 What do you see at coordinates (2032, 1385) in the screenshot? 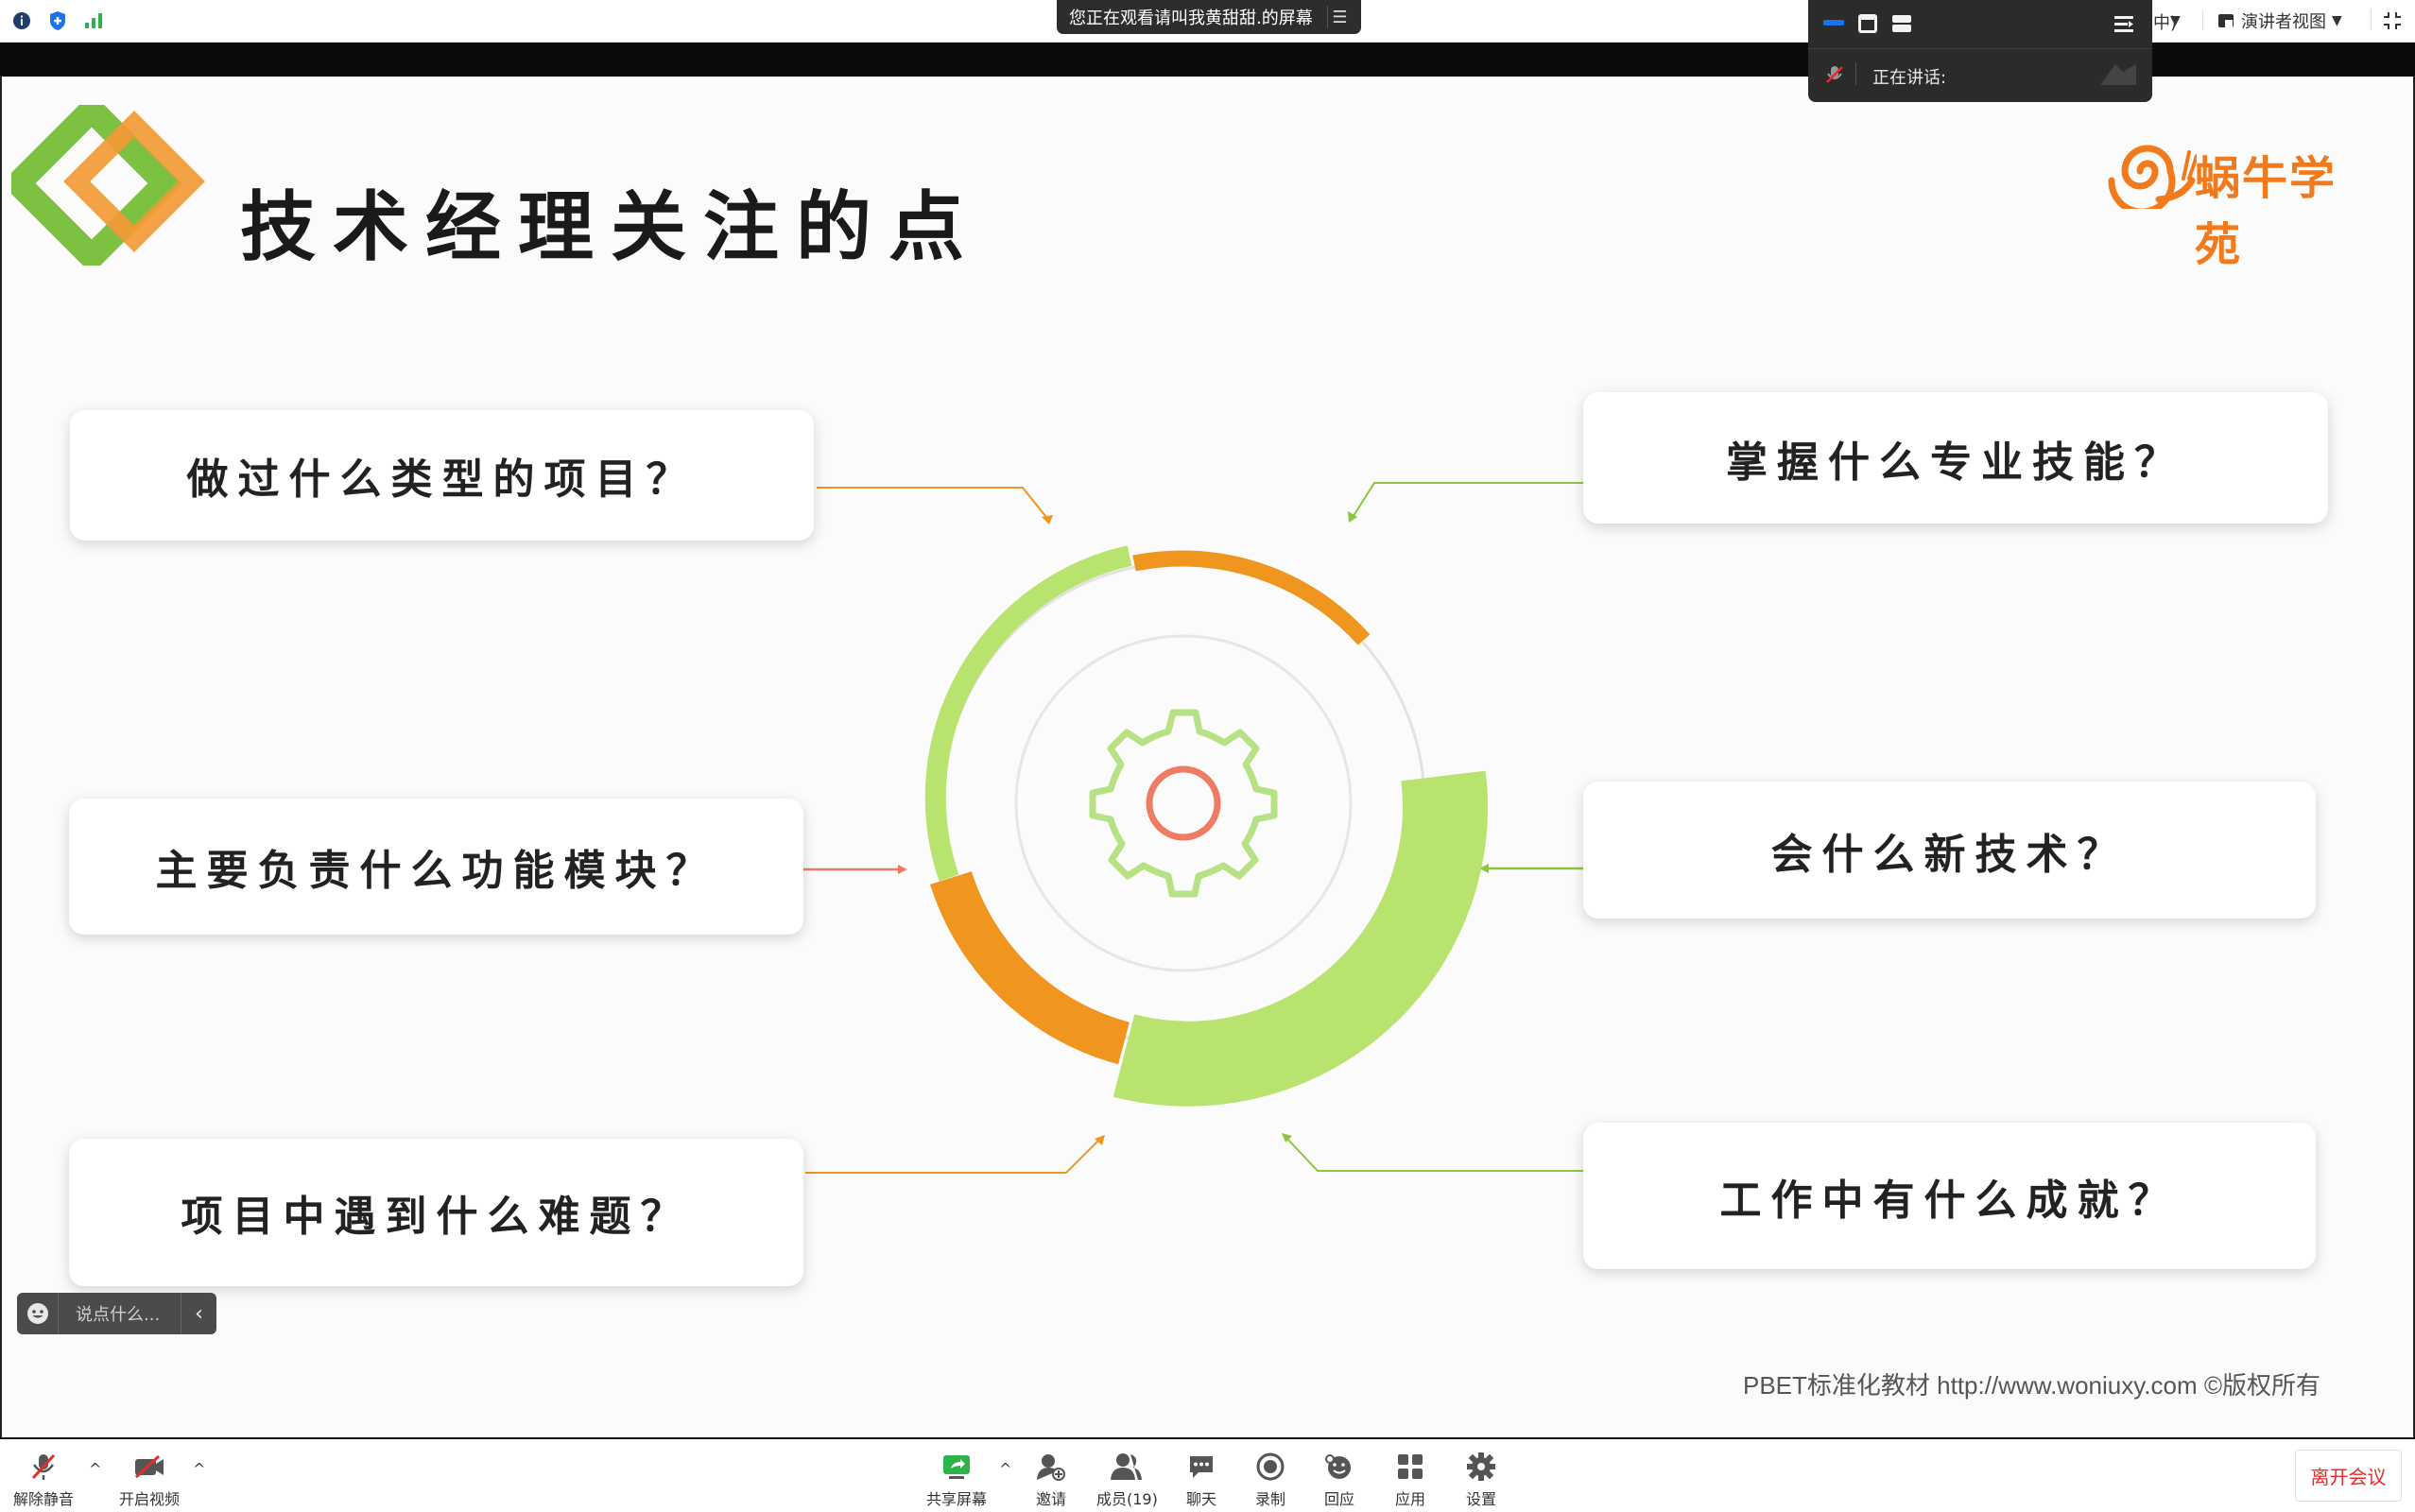
I see `copyright-footer: PBET标准化教材 http://www.woniuxy.com ©版权所有` at bounding box center [2032, 1385].